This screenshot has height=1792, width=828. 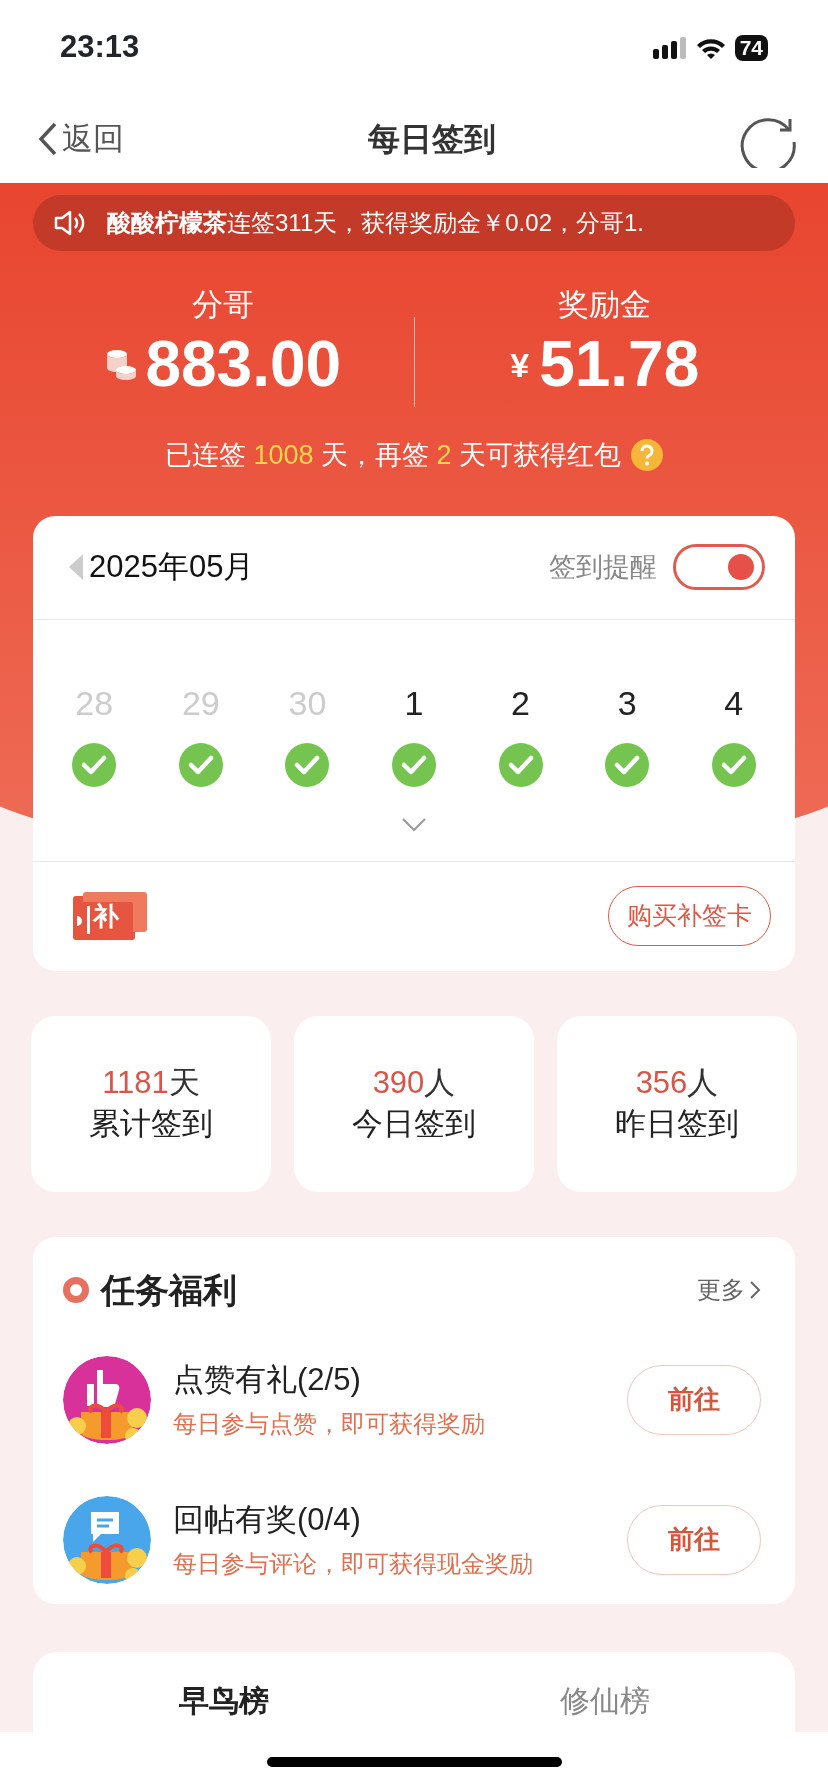 What do you see at coordinates (267, 1380) in the screenshot?
I see `task-title: 点赞有礼(2/5)` at bounding box center [267, 1380].